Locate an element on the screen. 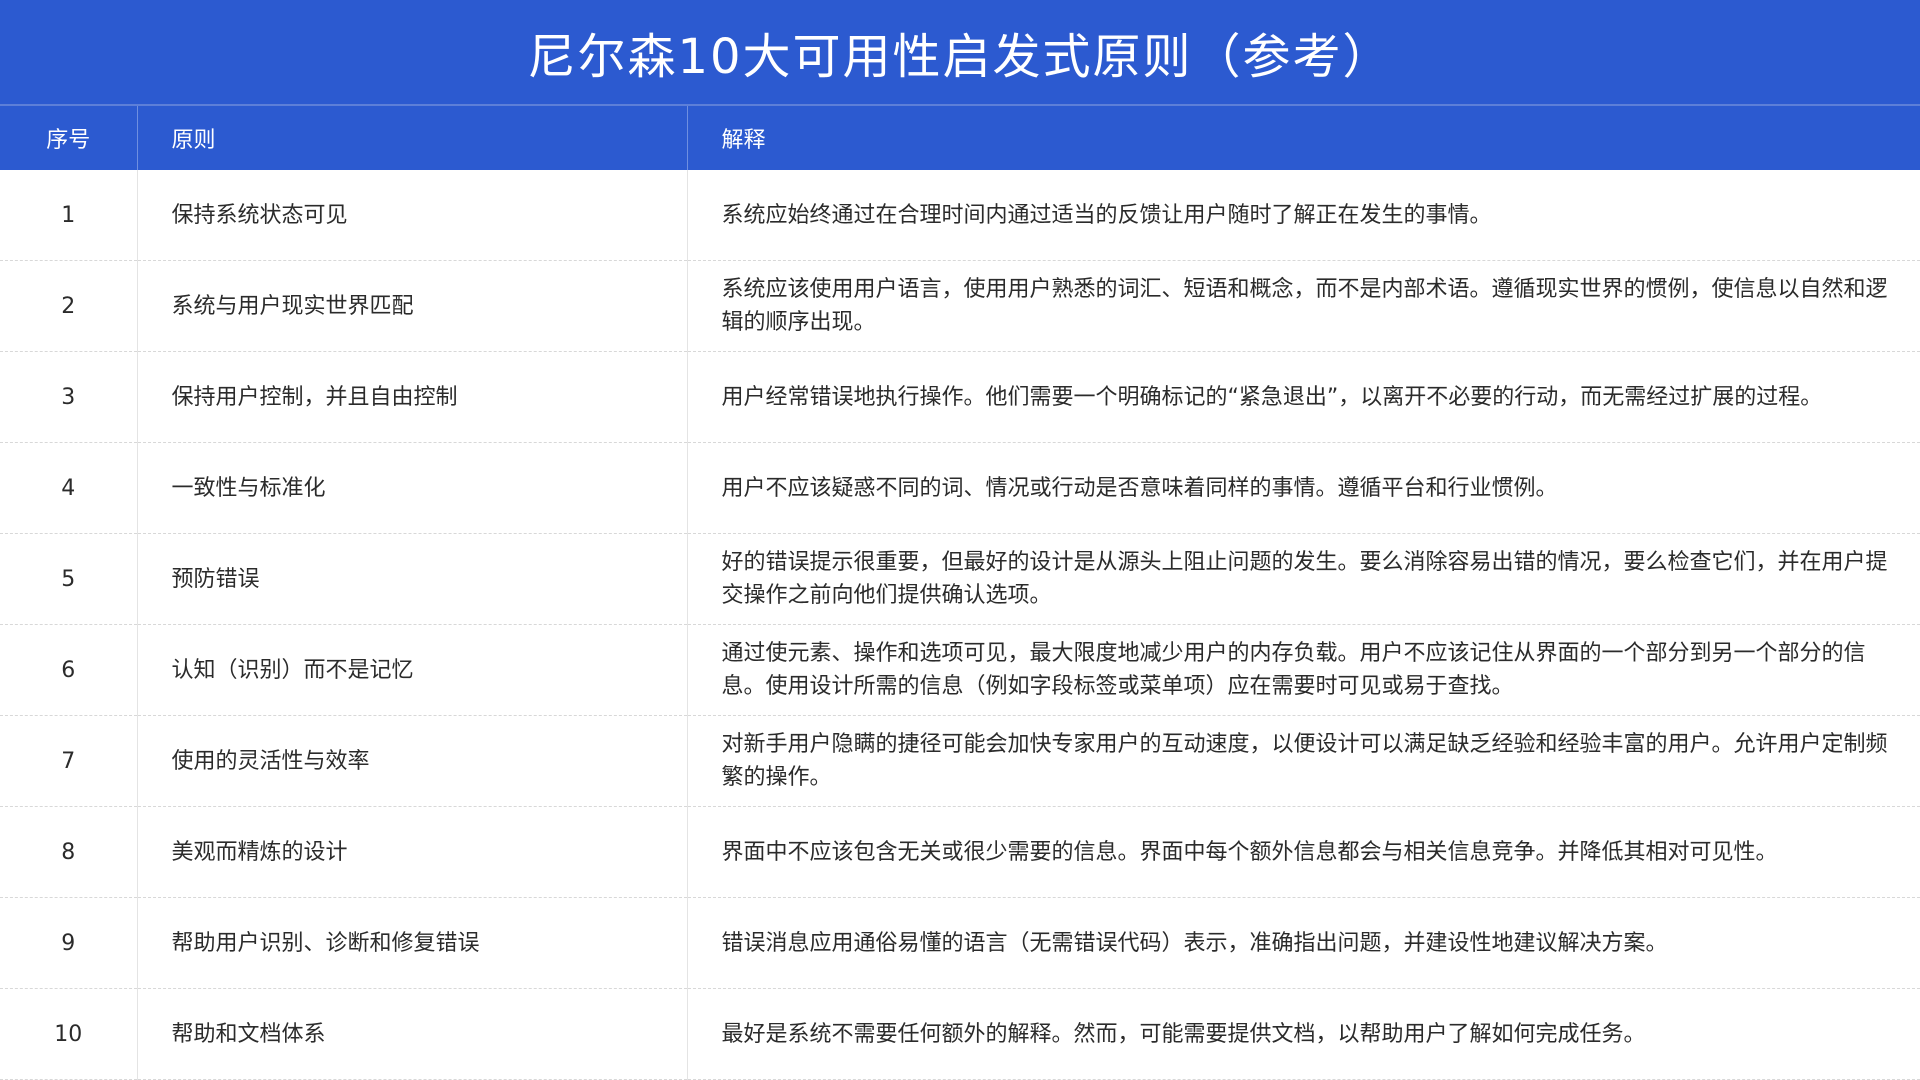  table-header: 序号 原则 解释 is located at coordinates (960, 137).